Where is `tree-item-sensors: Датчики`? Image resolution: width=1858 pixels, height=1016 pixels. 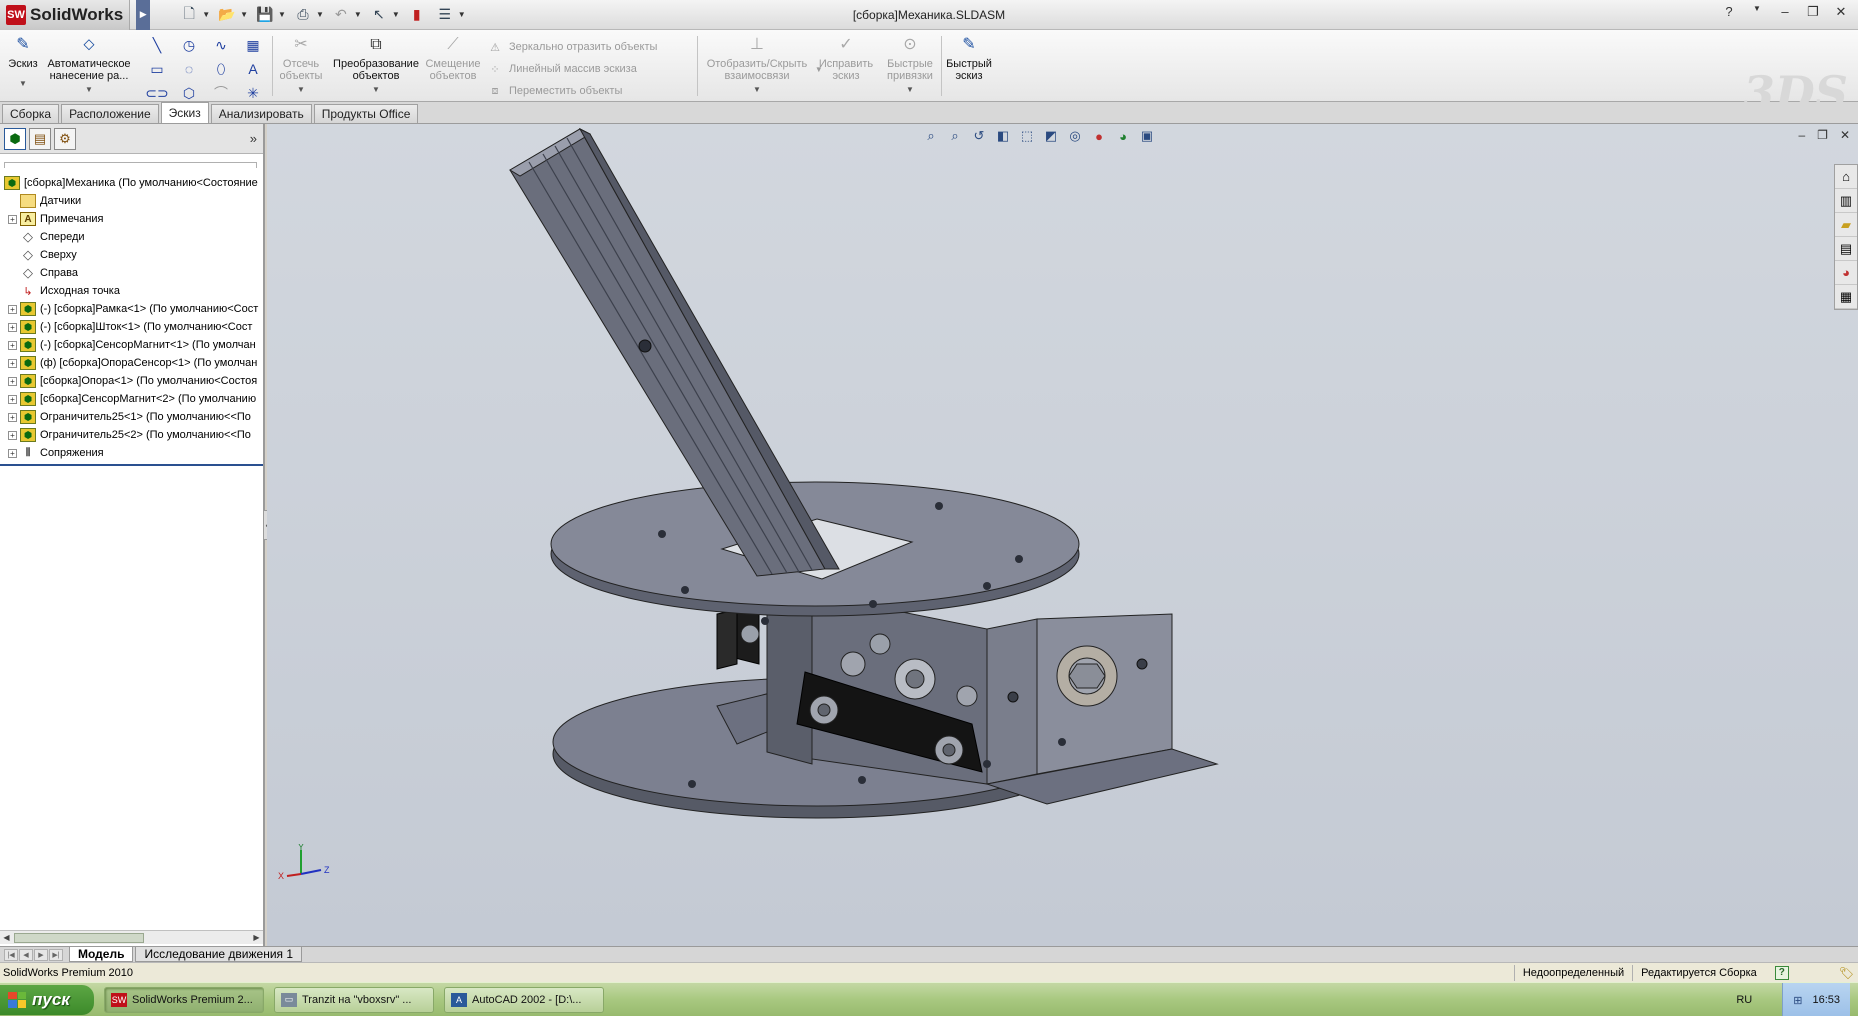
tree-item-sensors: Датчики is located at coordinates (131, 201).